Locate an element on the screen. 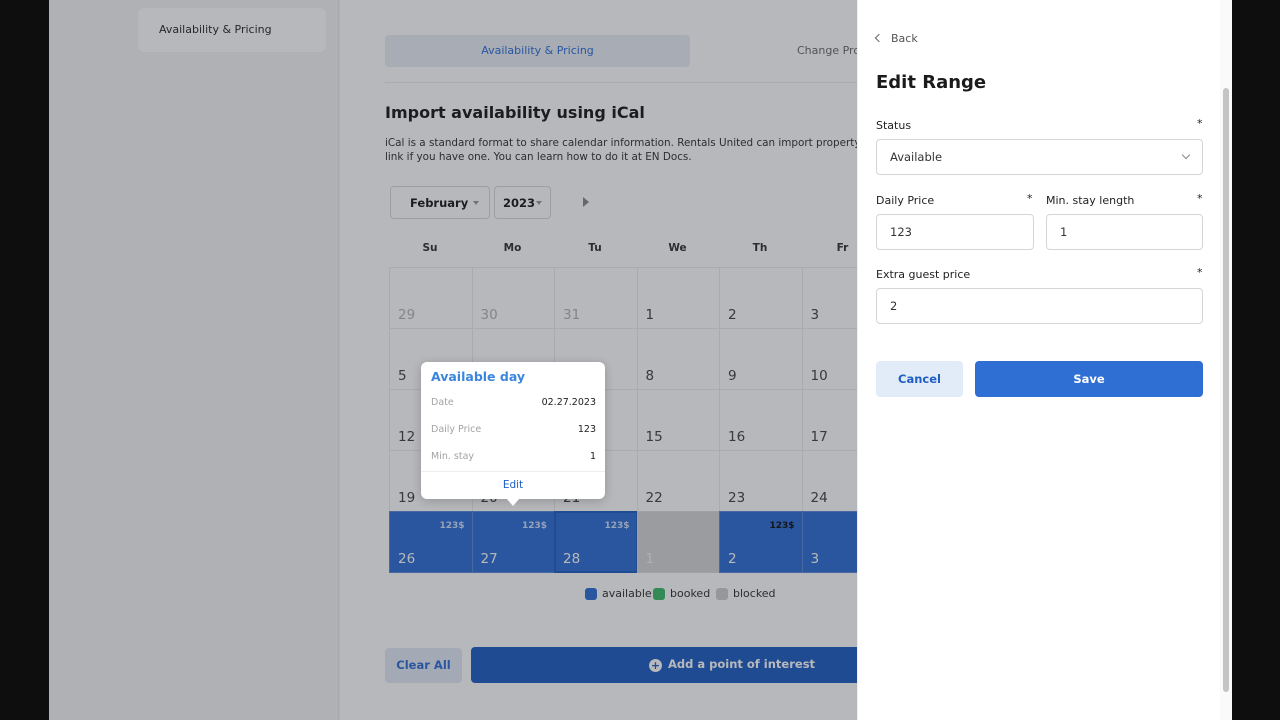  back-label: Back is located at coordinates (904, 38).